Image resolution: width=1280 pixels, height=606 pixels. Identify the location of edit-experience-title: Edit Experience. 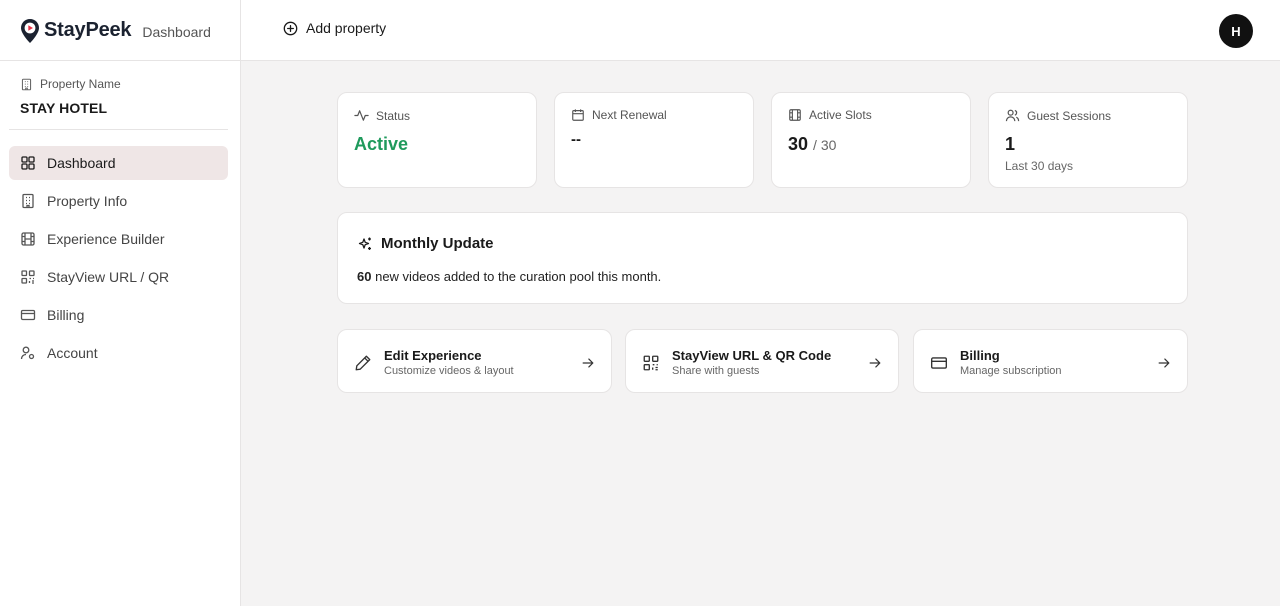
(433, 355).